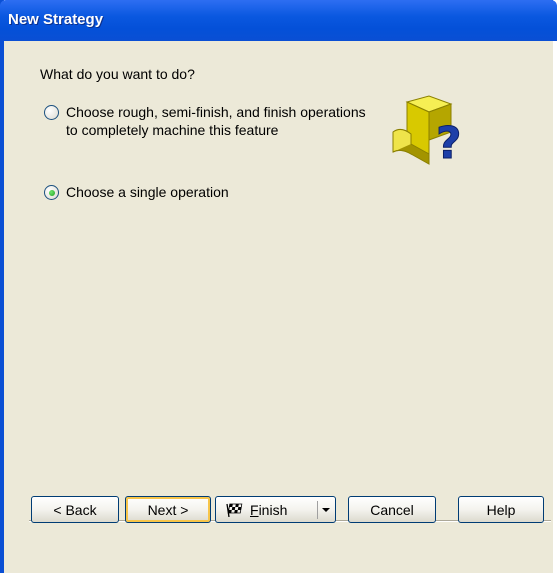  I want to click on radio-full-machining, so click(51, 112).